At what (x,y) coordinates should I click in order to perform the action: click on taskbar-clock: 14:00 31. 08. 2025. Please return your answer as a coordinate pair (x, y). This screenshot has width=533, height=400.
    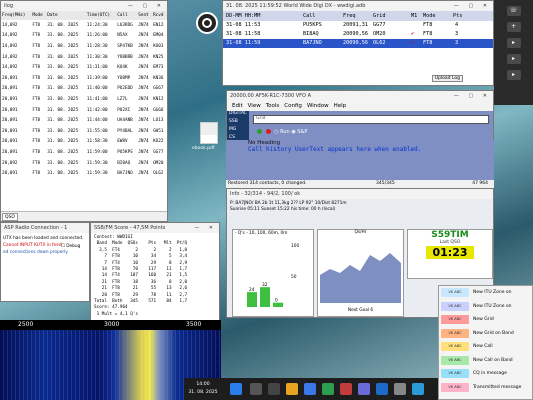
    Looking at the image, I should click on (203, 389).